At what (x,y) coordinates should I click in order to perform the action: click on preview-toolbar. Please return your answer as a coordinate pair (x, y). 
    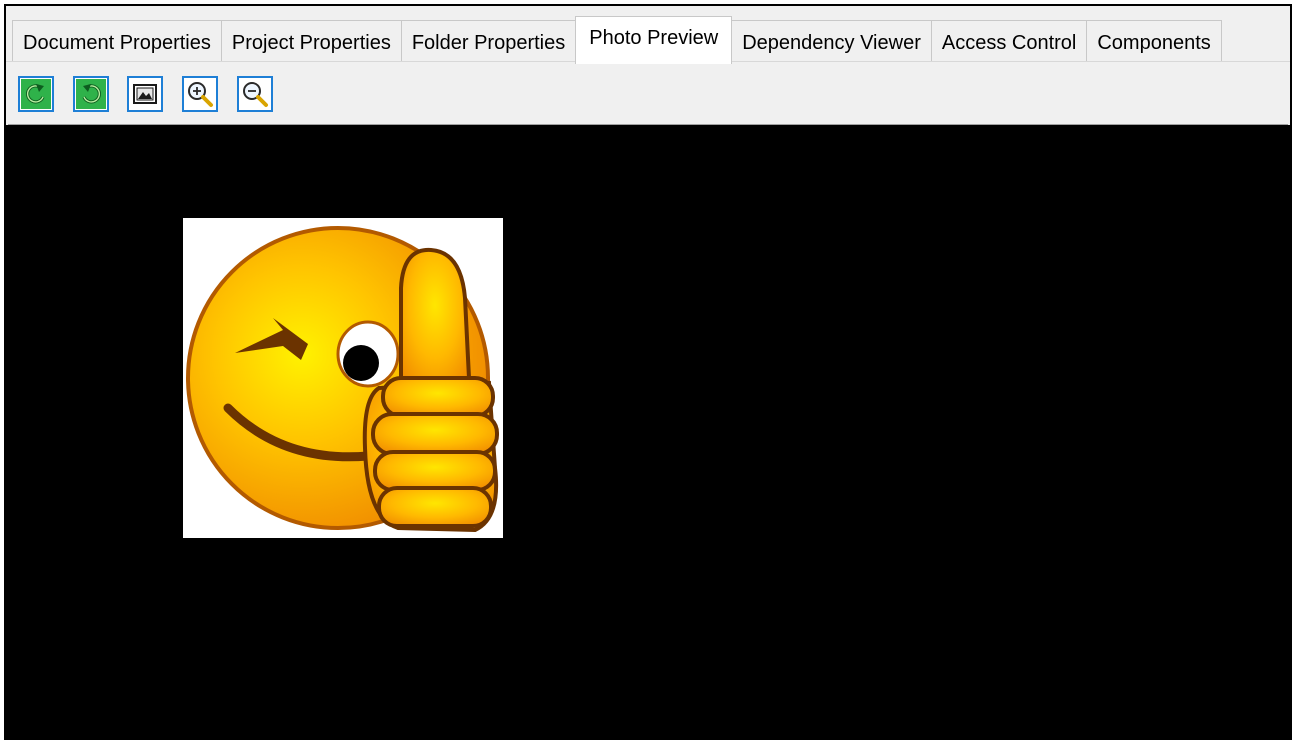
    Looking at the image, I should click on (648, 93).